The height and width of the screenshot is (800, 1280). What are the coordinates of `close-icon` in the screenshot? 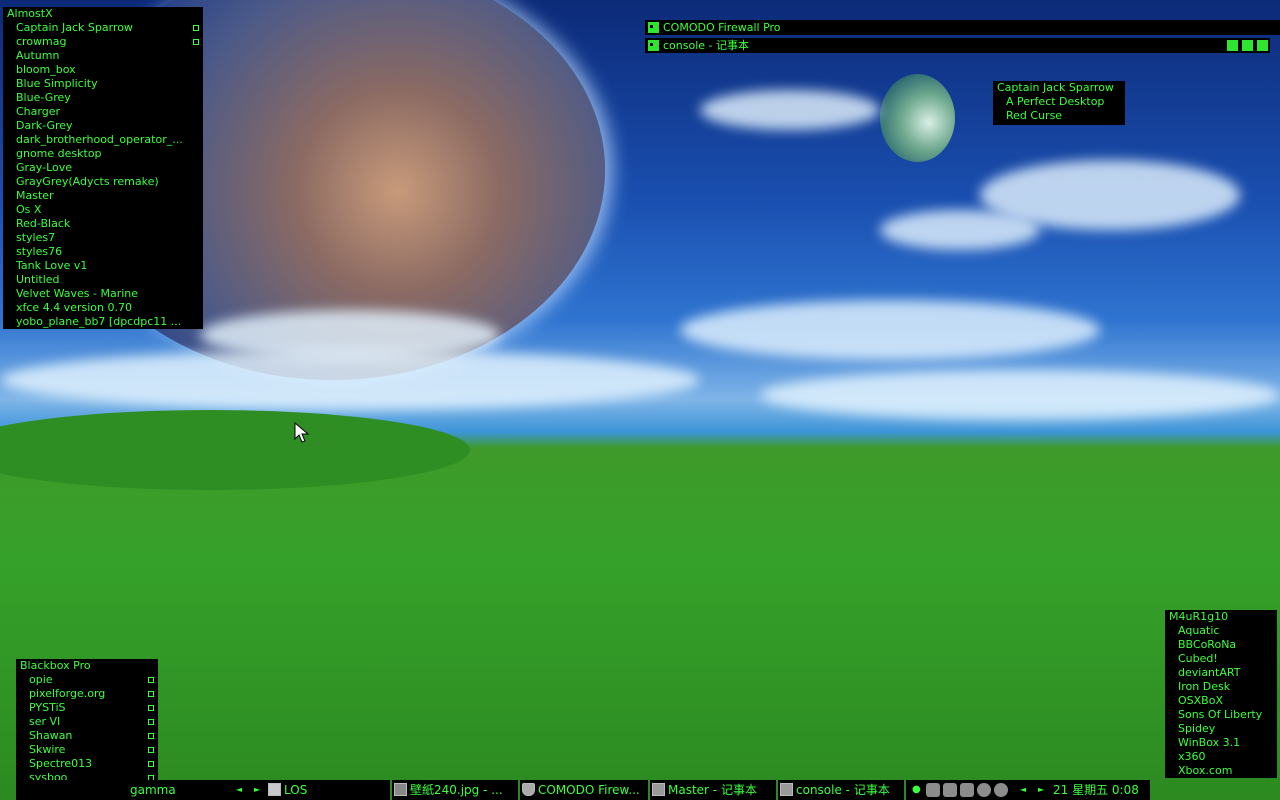 It's located at (1262, 45).